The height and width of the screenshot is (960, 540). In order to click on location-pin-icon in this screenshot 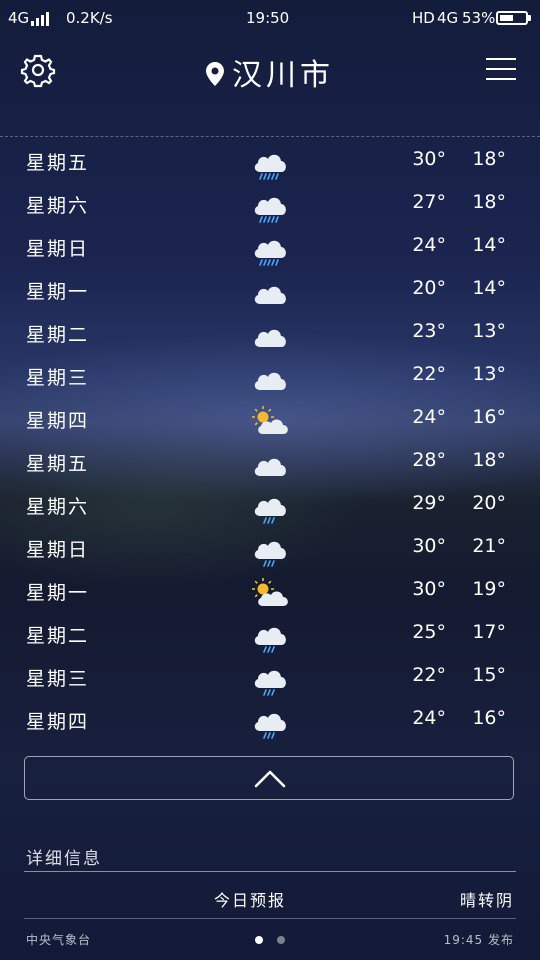, I will do `click(215, 76)`.